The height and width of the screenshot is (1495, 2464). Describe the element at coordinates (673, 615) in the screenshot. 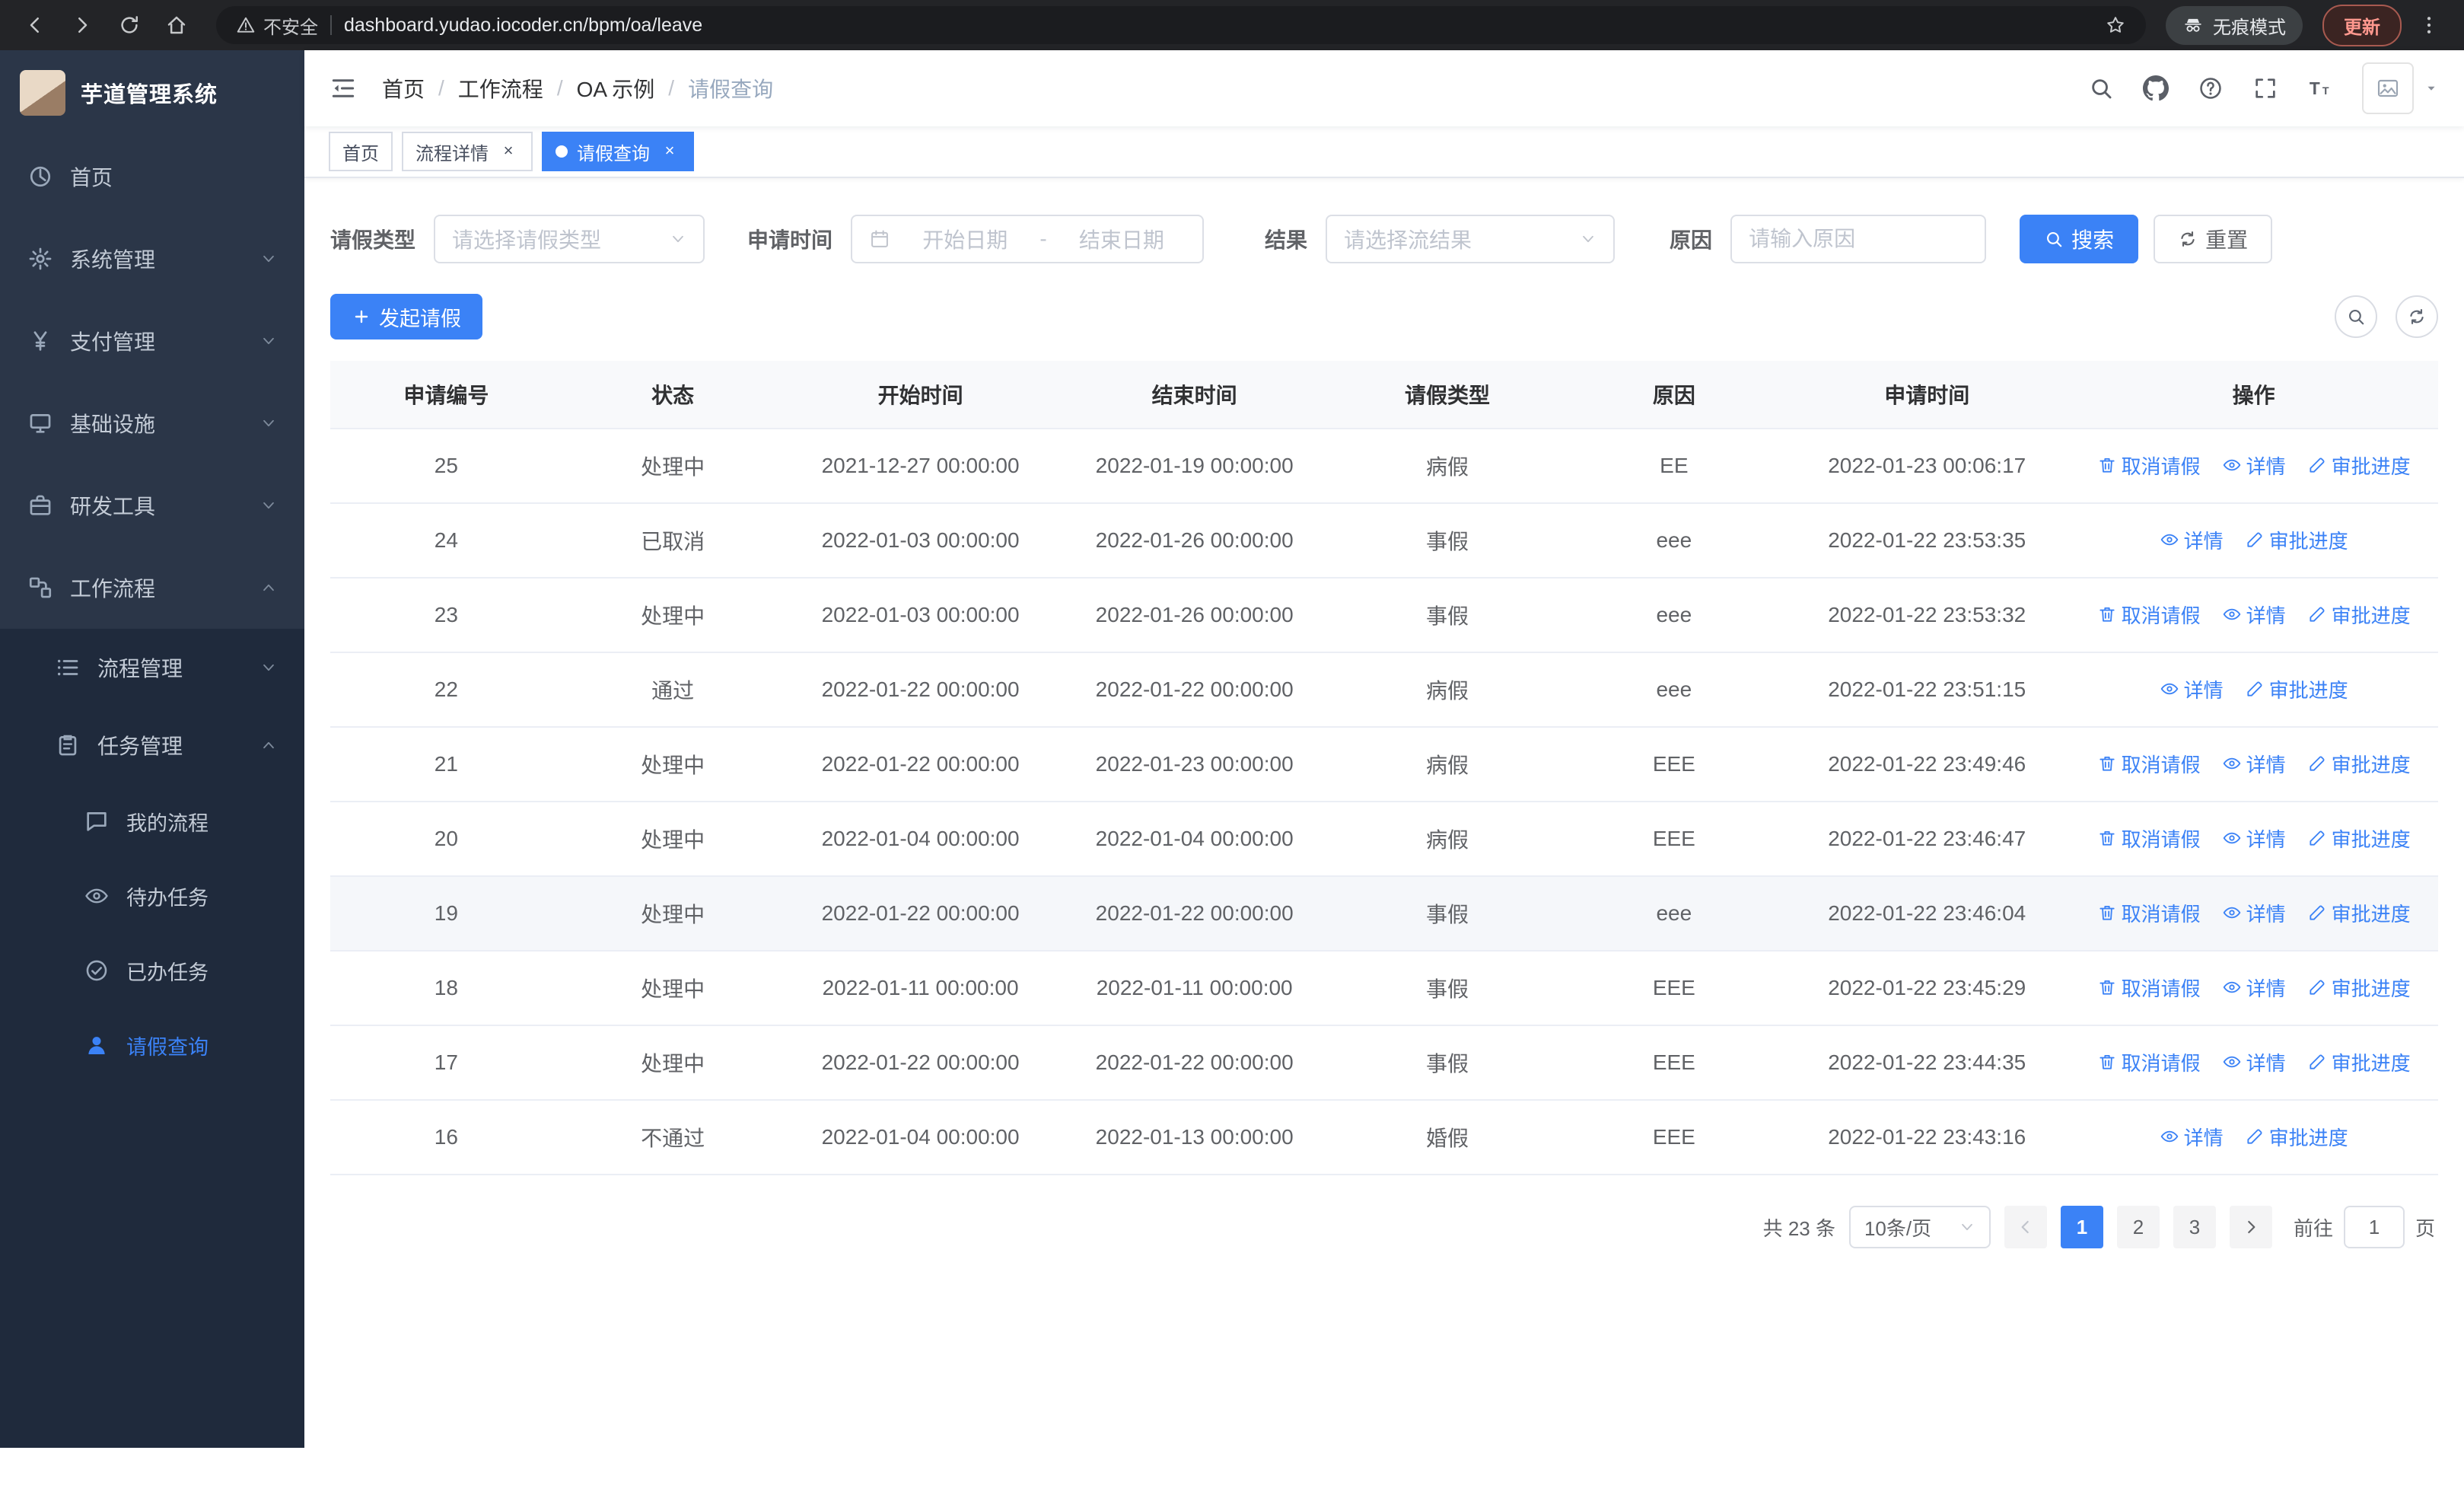

I see `cell-status: 处理中` at that location.